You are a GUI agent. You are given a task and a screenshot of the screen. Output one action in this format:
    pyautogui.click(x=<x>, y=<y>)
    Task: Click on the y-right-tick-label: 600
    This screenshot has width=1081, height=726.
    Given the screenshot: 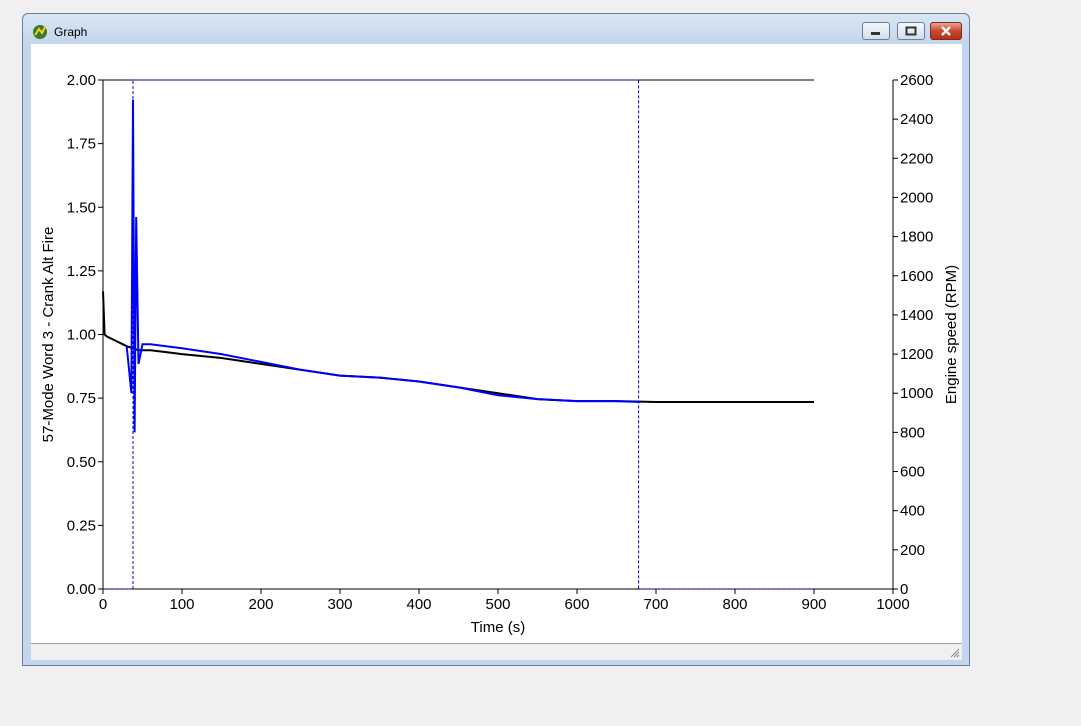 What is the action you would take?
    pyautogui.click(x=912, y=472)
    